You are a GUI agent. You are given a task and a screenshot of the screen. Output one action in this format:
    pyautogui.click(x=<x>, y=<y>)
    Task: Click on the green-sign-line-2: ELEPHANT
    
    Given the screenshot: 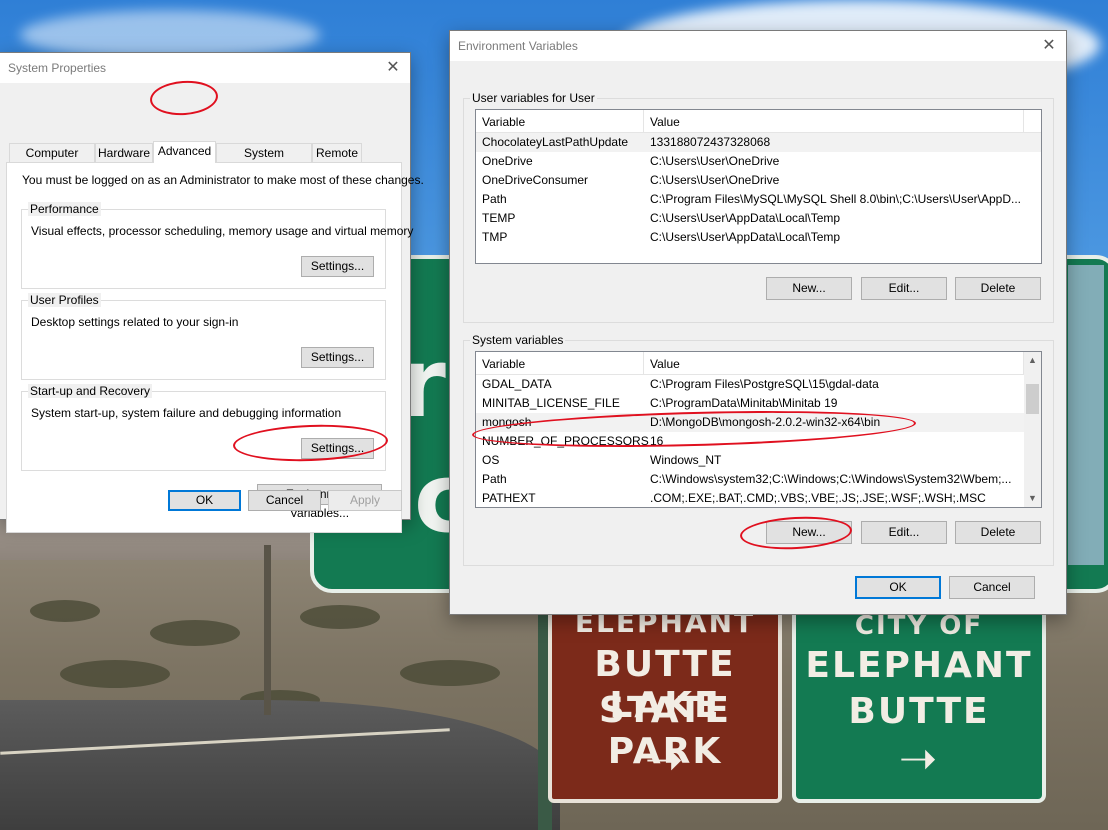 What is the action you would take?
    pyautogui.click(x=919, y=665)
    